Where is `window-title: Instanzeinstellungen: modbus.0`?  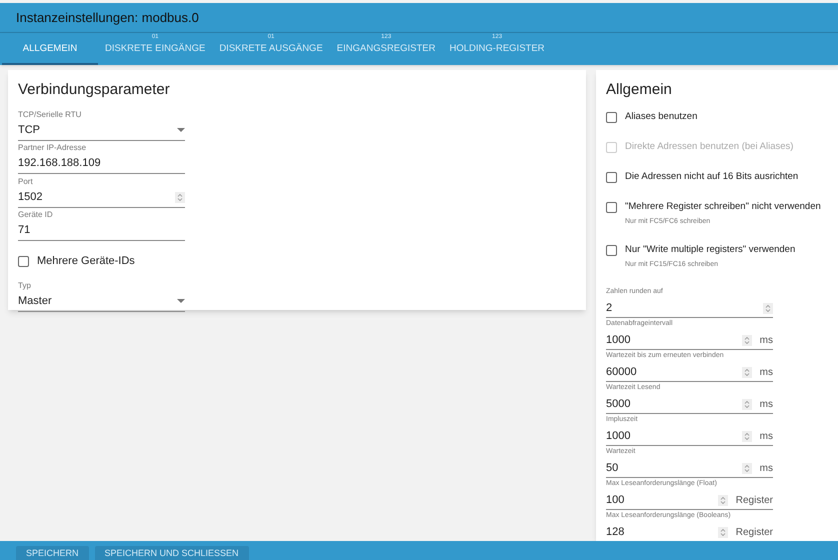 window-title: Instanzeinstellungen: modbus.0 is located at coordinates (107, 17).